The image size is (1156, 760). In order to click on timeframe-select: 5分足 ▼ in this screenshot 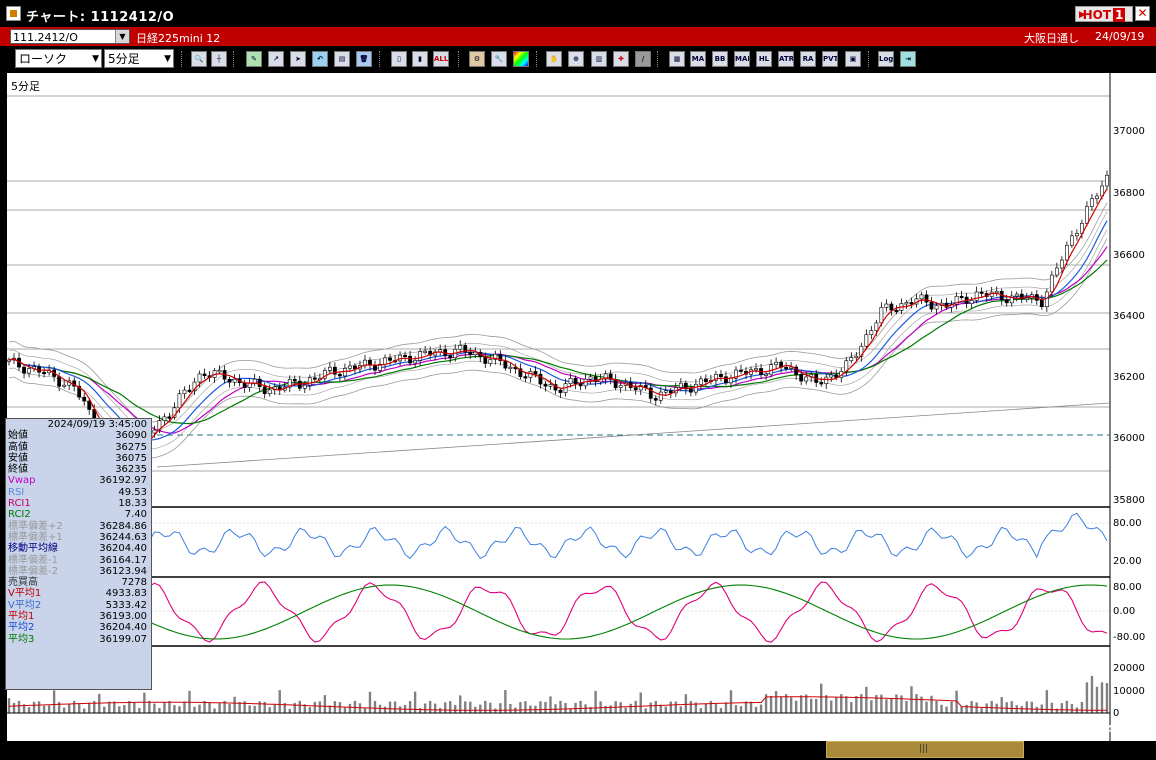, I will do `click(139, 58)`.